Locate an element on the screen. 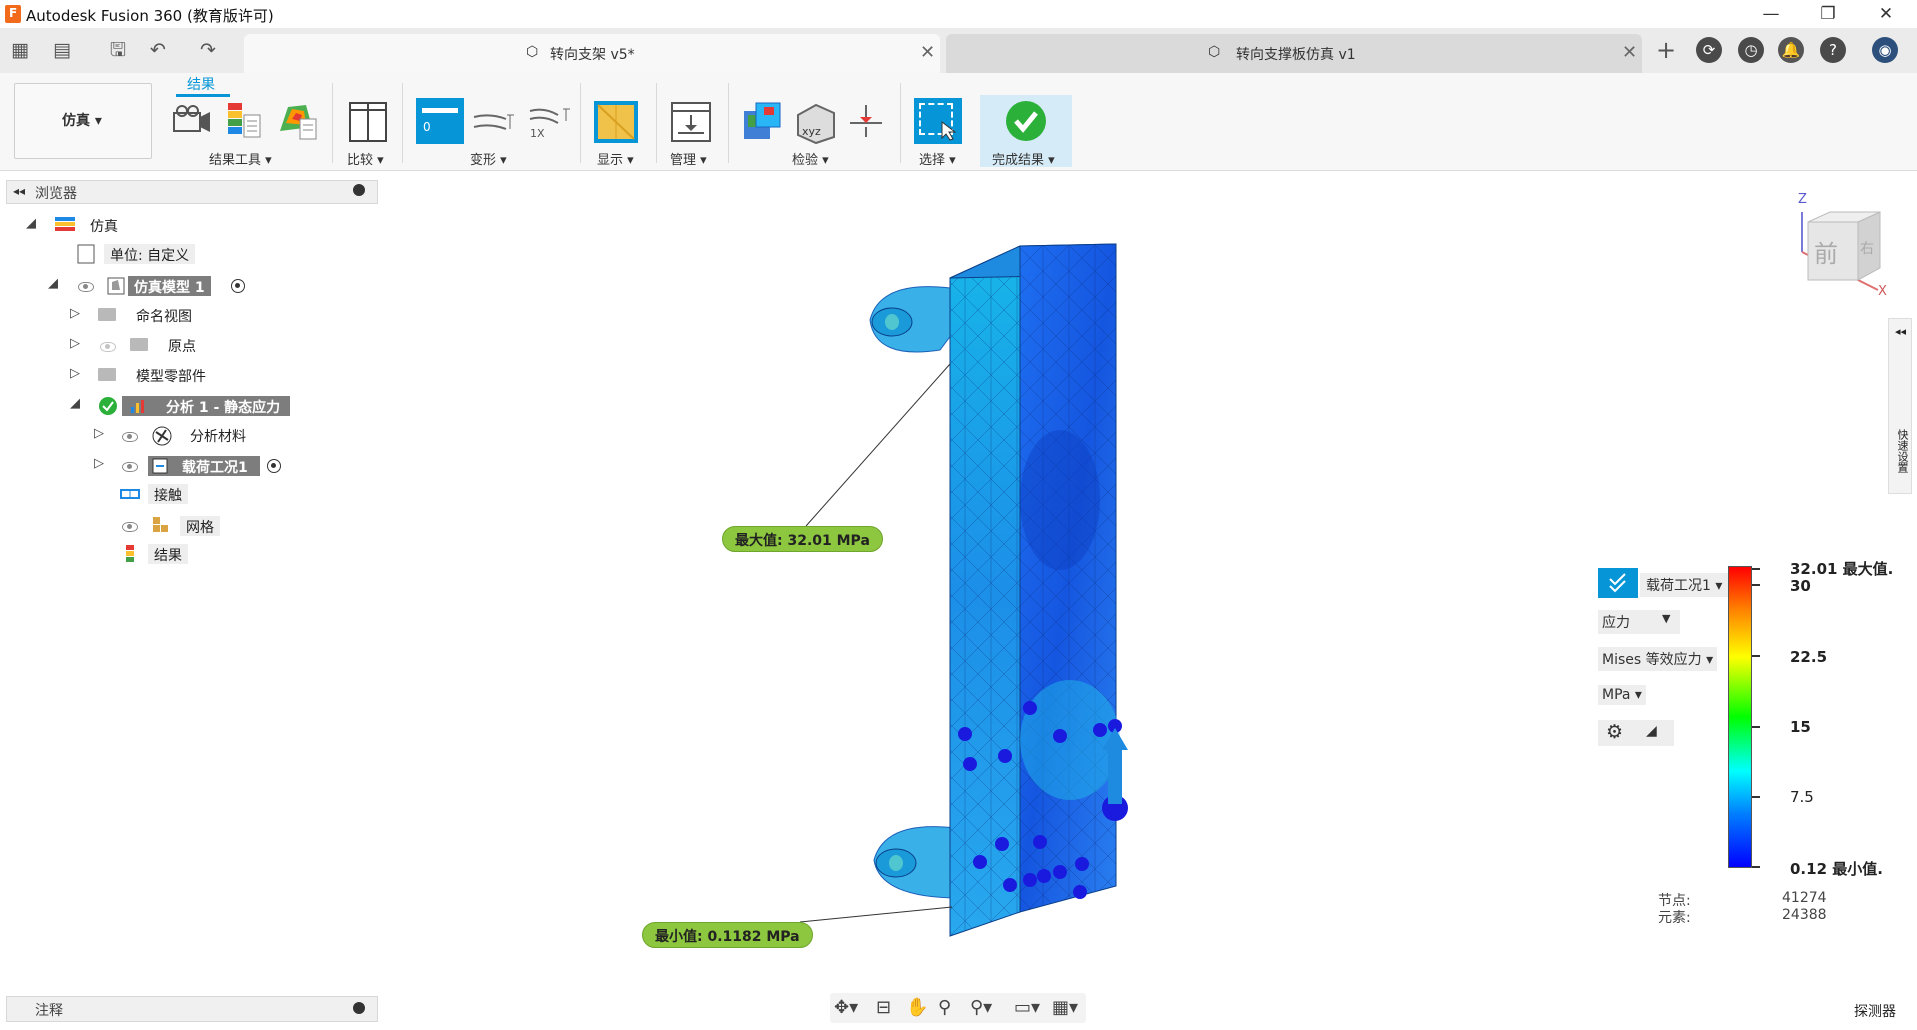 This screenshot has width=1917, height=1030. tab-results: 结果 is located at coordinates (203, 85).